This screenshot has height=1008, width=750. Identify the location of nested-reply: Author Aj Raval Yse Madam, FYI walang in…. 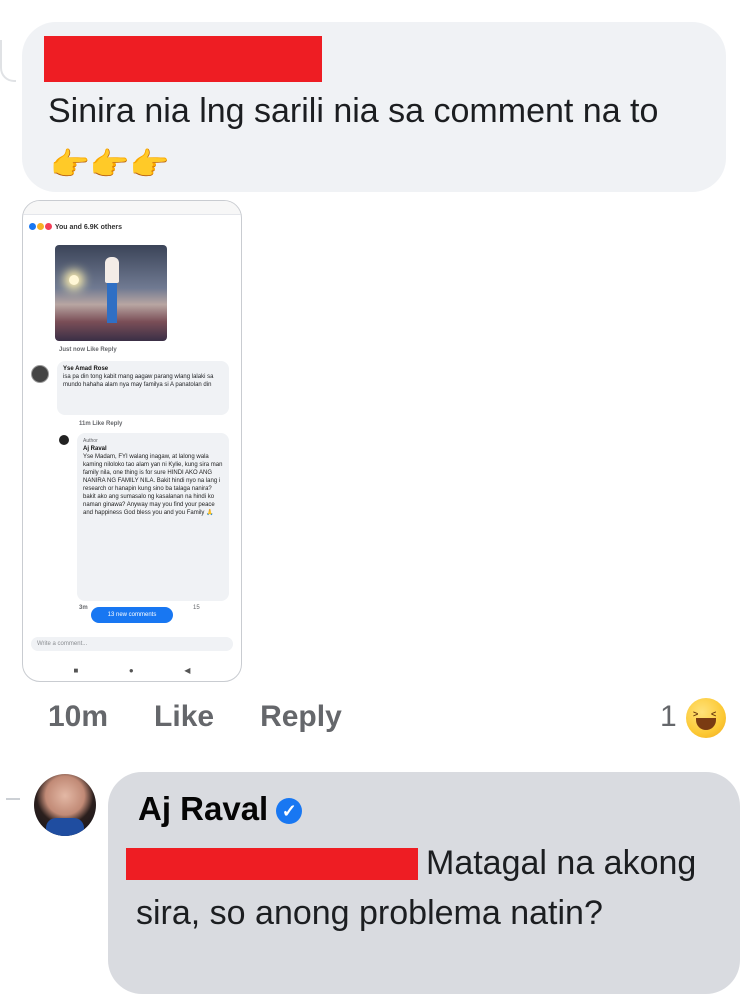
(153, 517).